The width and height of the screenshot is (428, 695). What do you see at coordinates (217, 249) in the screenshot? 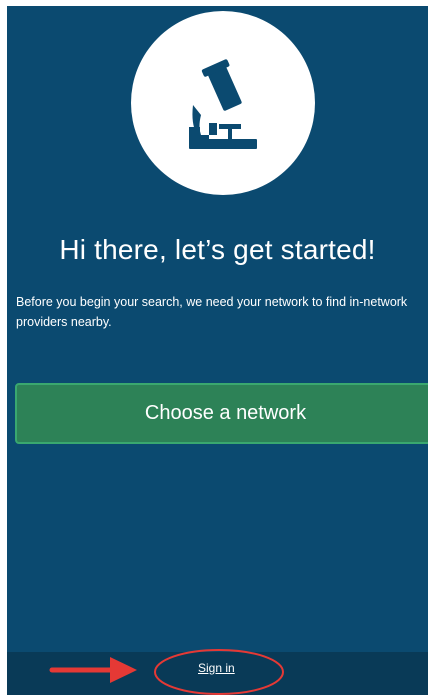
I see `welcome-headline: Hi there, let’s get started!` at bounding box center [217, 249].